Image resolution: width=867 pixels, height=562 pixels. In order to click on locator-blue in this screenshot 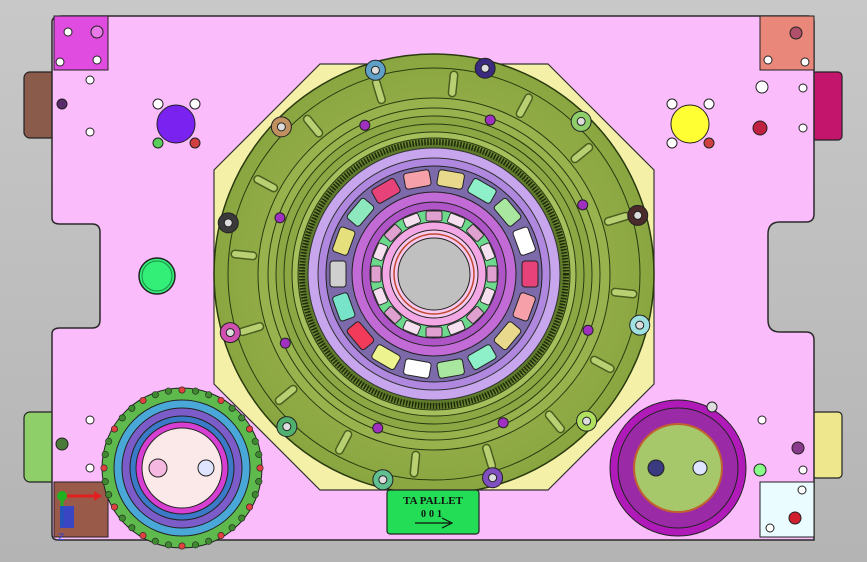, I will do `click(176, 123)`.